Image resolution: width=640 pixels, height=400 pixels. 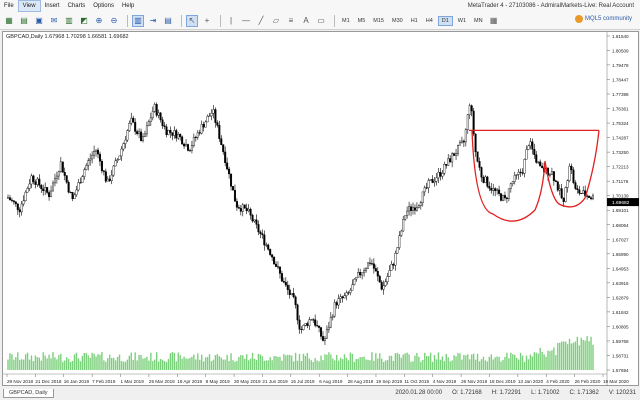 I want to click on menu-charts: Charts, so click(x=77, y=6).